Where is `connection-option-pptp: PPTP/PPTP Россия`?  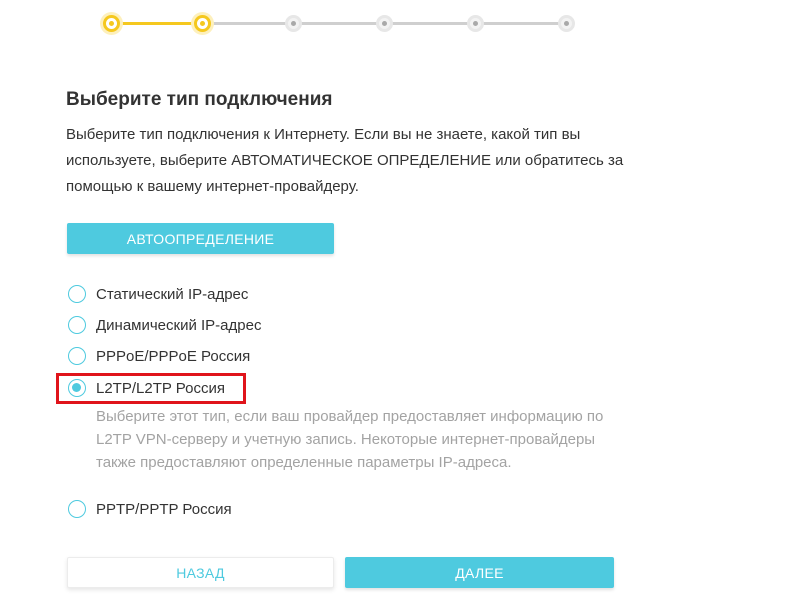
connection-option-pptp: PPTP/PPTP Россия is located at coordinates (150, 509).